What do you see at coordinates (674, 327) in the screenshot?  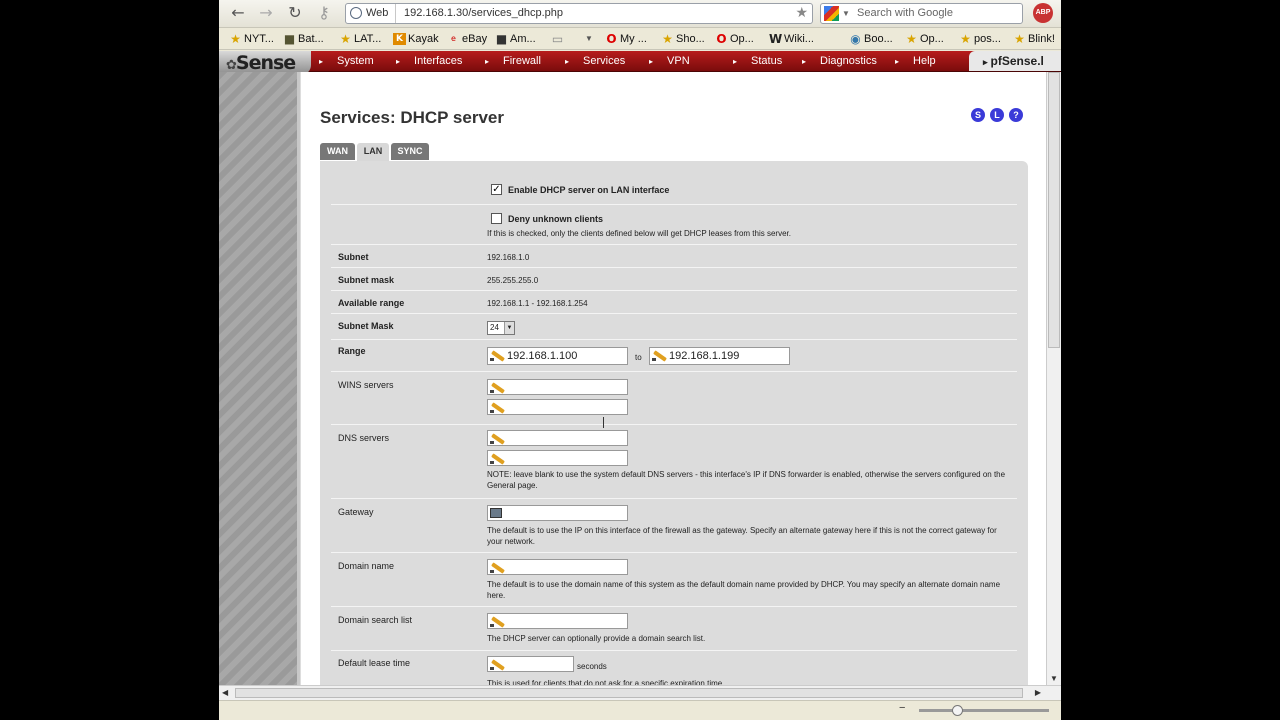 I see `subnet-mask-select-row: Subnet Mask 24 ▼` at bounding box center [674, 327].